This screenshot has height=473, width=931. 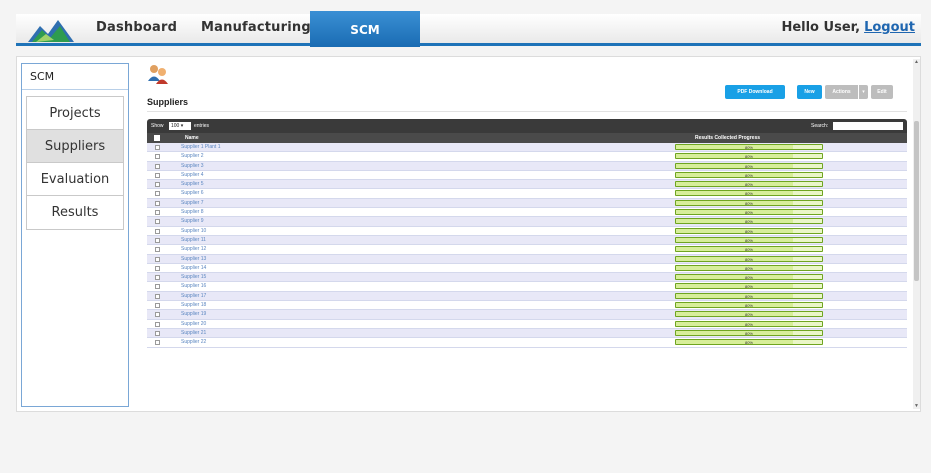 I want to click on supplier-name-link: Supplier 4, so click(x=192, y=175).